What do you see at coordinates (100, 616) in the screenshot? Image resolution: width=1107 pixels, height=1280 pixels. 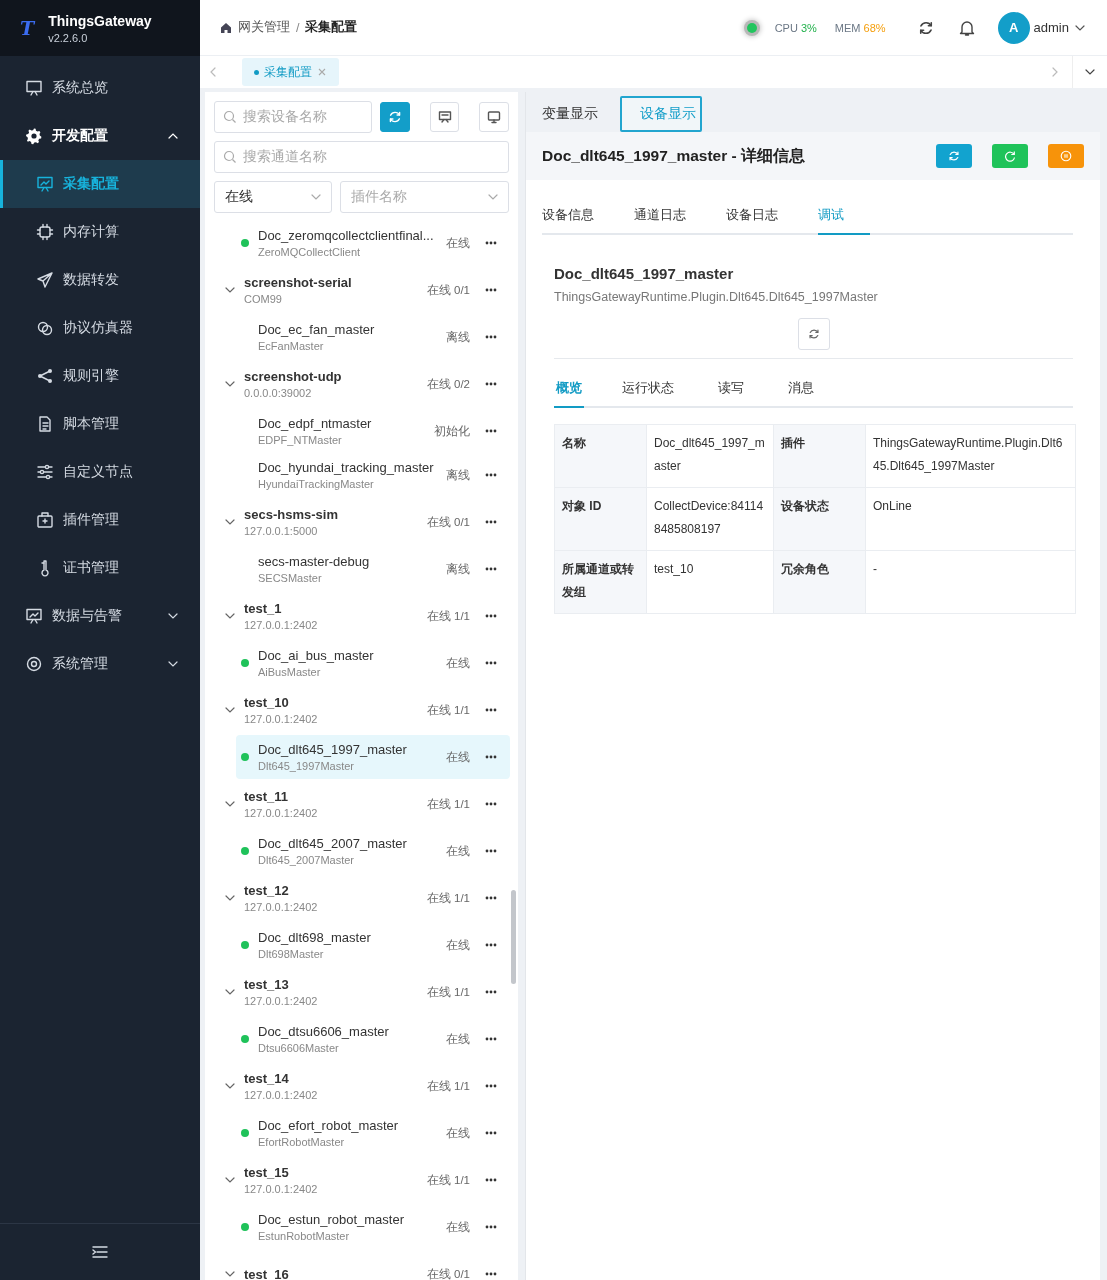 I see `menu-item: 数据与告警` at bounding box center [100, 616].